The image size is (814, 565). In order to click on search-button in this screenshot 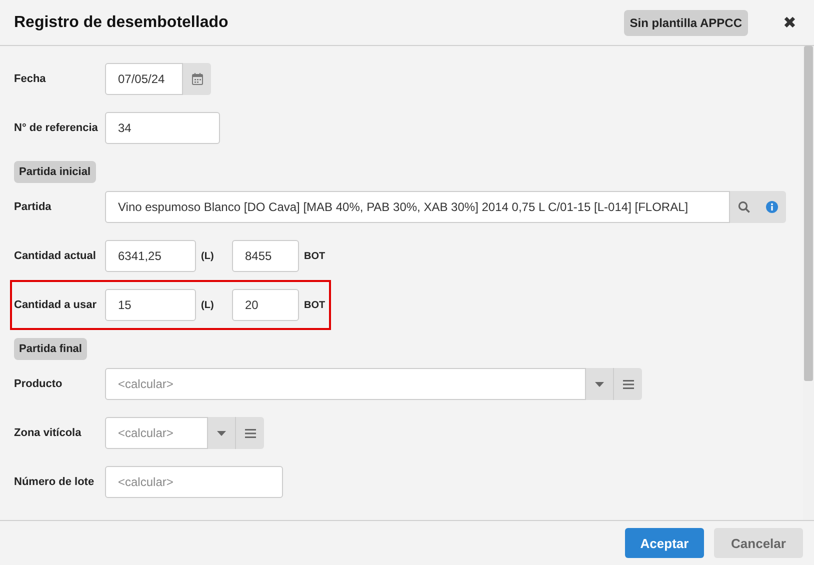, I will do `click(744, 207)`.